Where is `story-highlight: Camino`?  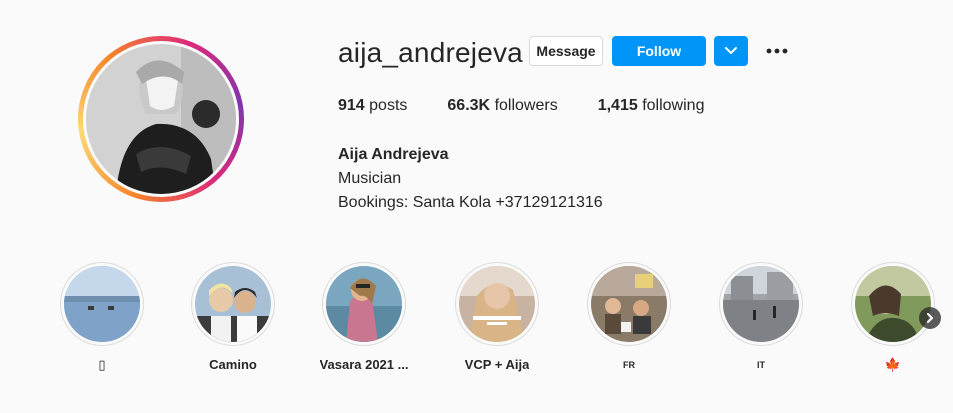 story-highlight: Camino is located at coordinates (233, 317).